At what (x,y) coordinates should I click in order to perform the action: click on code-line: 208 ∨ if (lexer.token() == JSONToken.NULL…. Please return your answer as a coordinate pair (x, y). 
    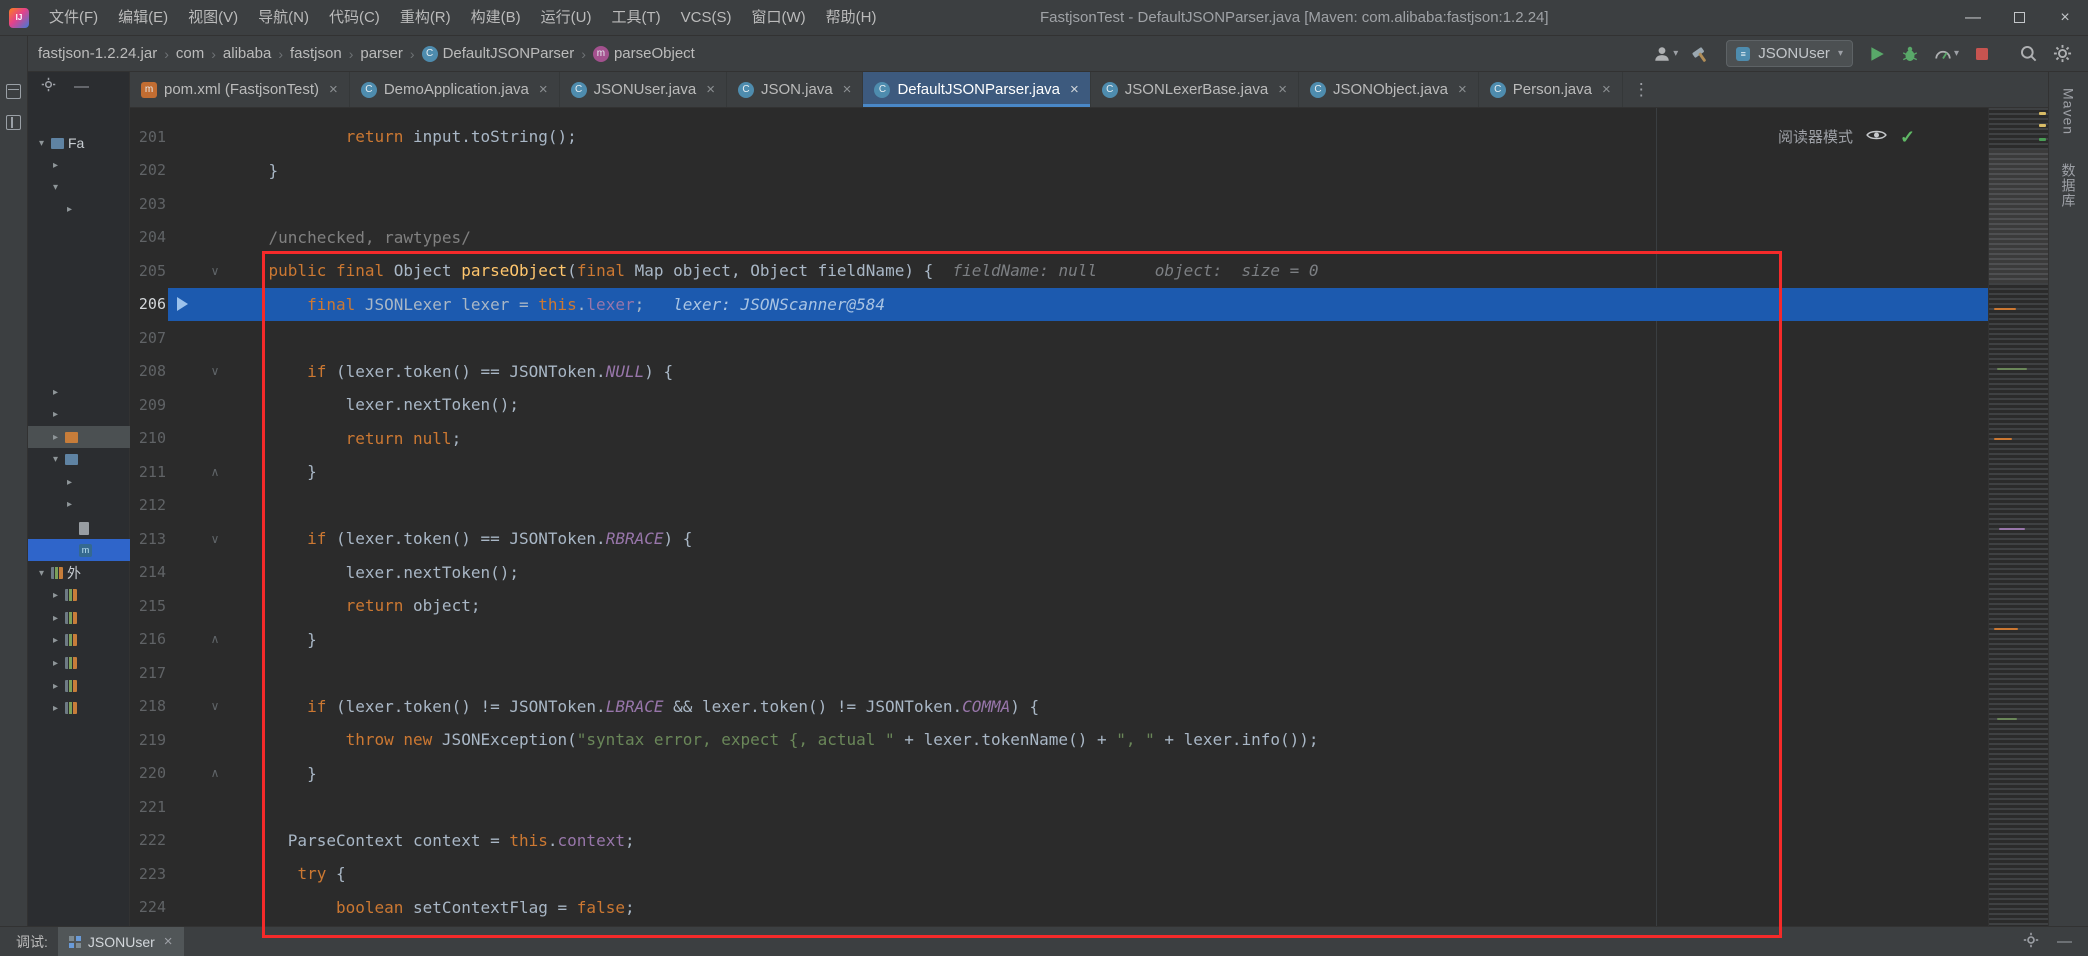
    Looking at the image, I should click on (1059, 372).